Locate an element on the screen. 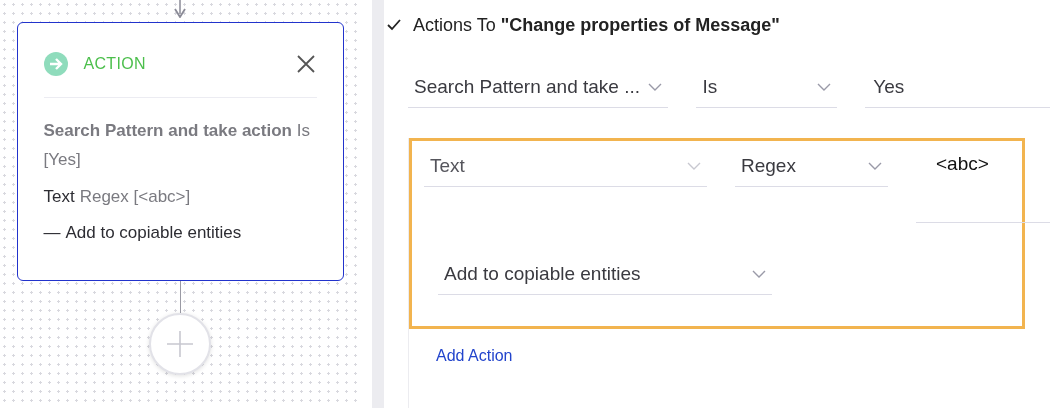  operator-dropdown: Regex is located at coordinates (811, 166).